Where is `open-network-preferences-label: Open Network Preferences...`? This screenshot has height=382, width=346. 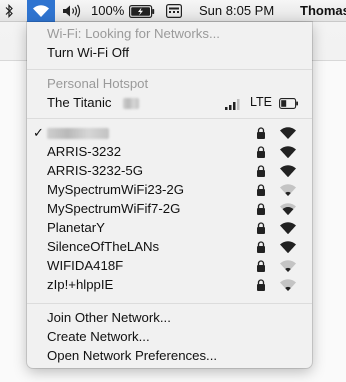
open-network-preferences-label: Open Network Preferences... is located at coordinates (132, 355).